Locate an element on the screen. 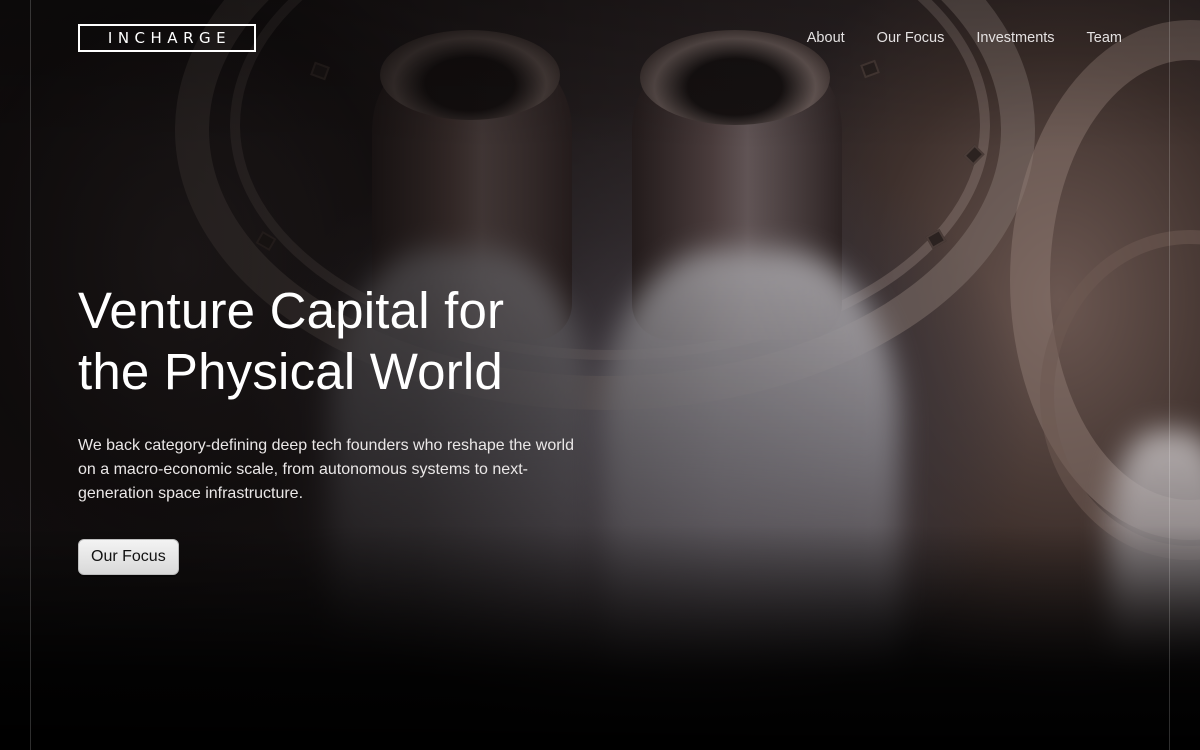 The height and width of the screenshot is (750, 1200). our-focus-button: Our Focus is located at coordinates (128, 557).